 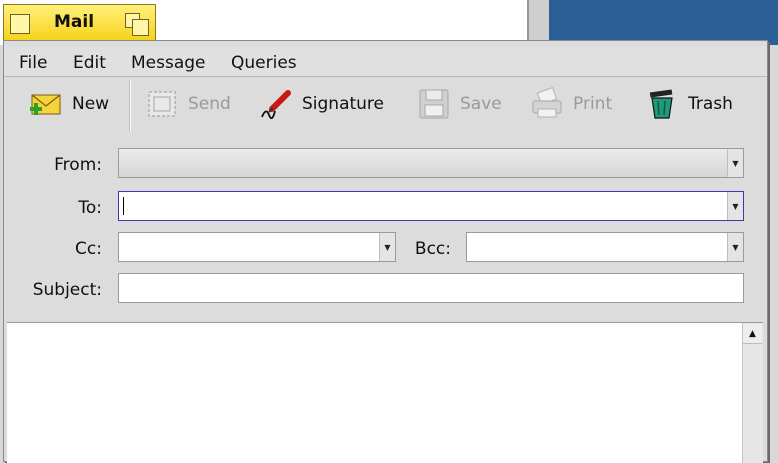 I want to click on print-button: Print, so click(x=570, y=104).